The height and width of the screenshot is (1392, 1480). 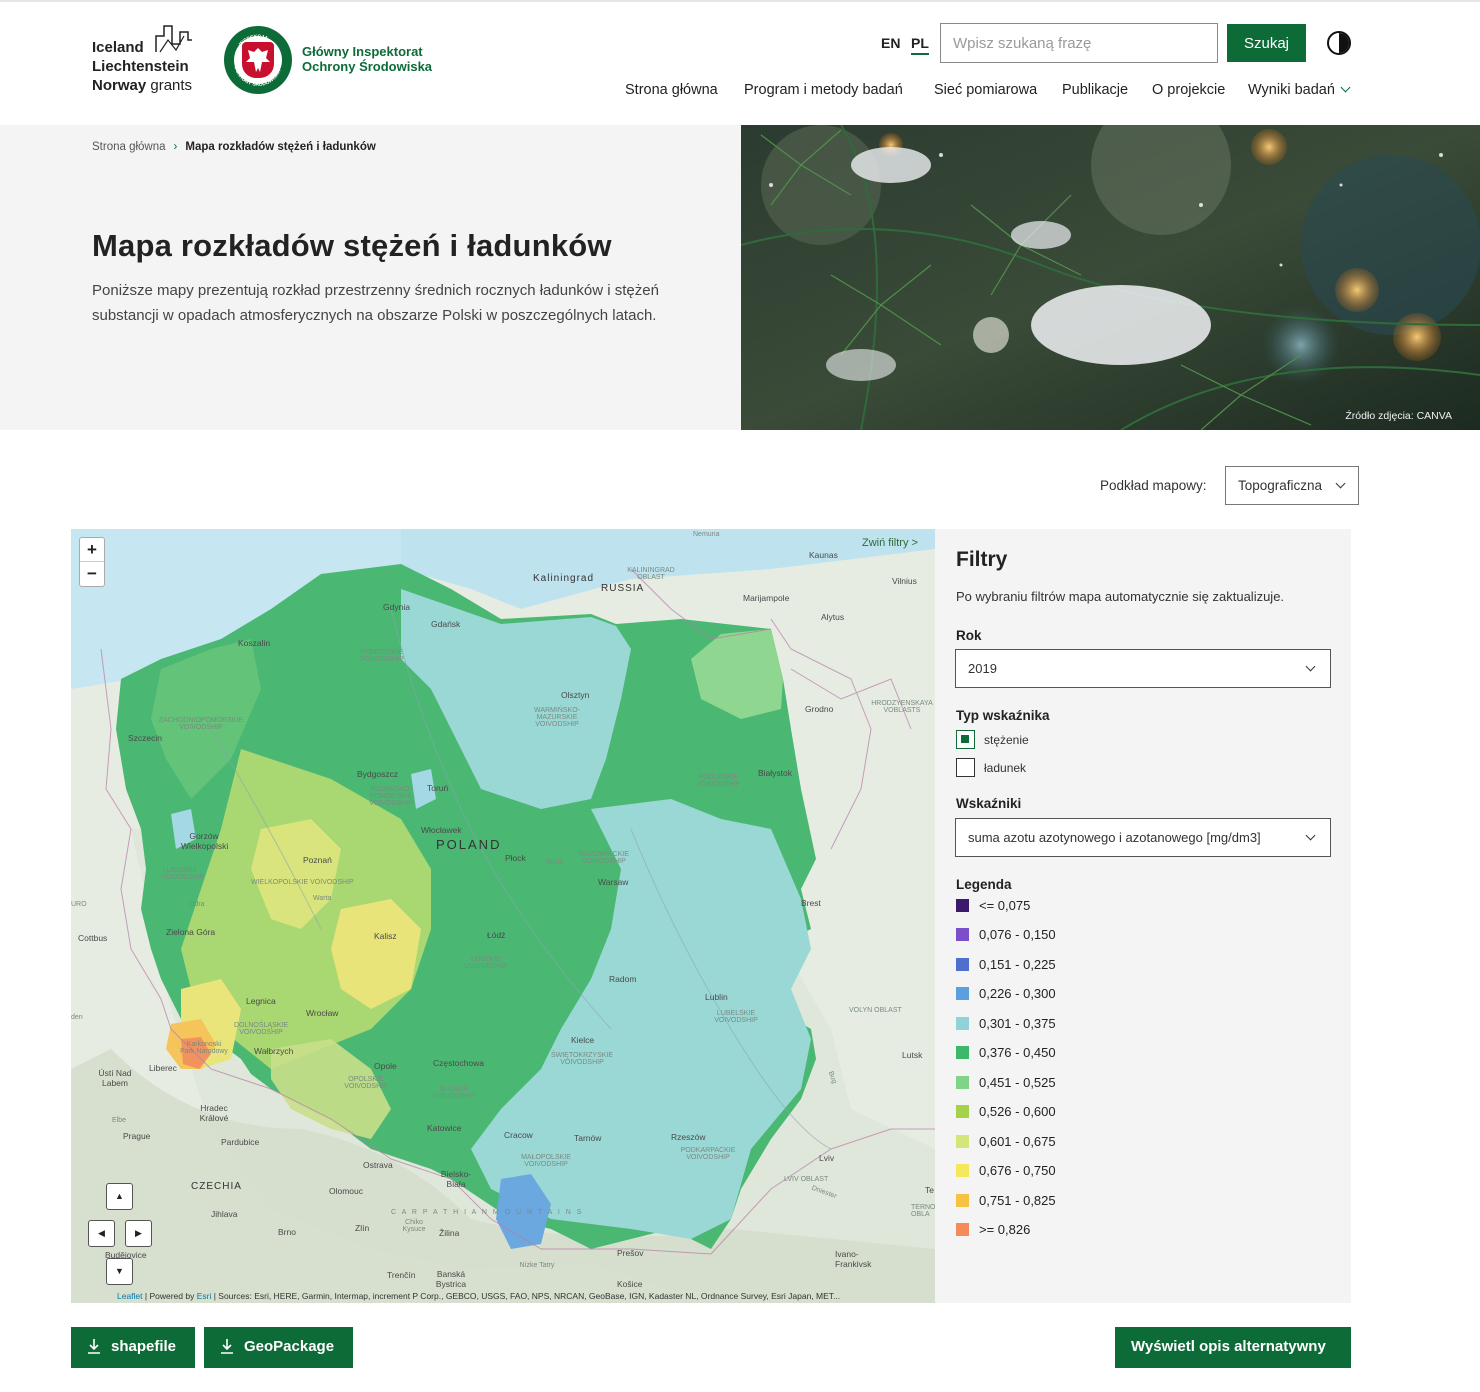 I want to click on page-title: Mapa rozkładów stężeń i ładunków, so click(x=352, y=245).